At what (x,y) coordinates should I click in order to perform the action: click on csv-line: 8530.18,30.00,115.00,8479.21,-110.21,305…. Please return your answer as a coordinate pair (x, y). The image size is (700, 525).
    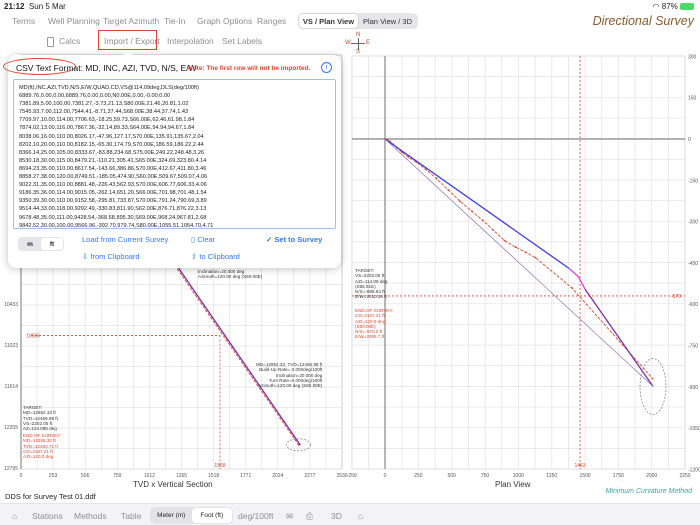
    Looking at the image, I should click on (113, 160).